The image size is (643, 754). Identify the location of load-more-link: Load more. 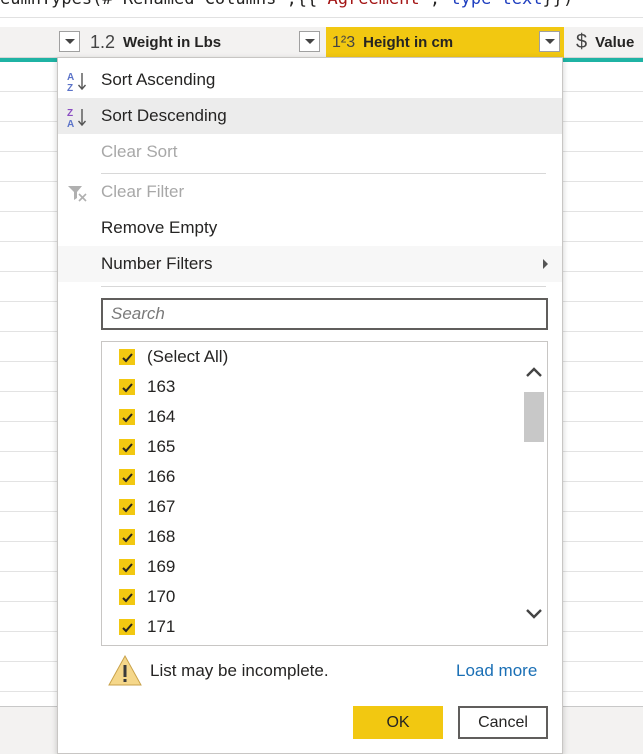
(496, 671).